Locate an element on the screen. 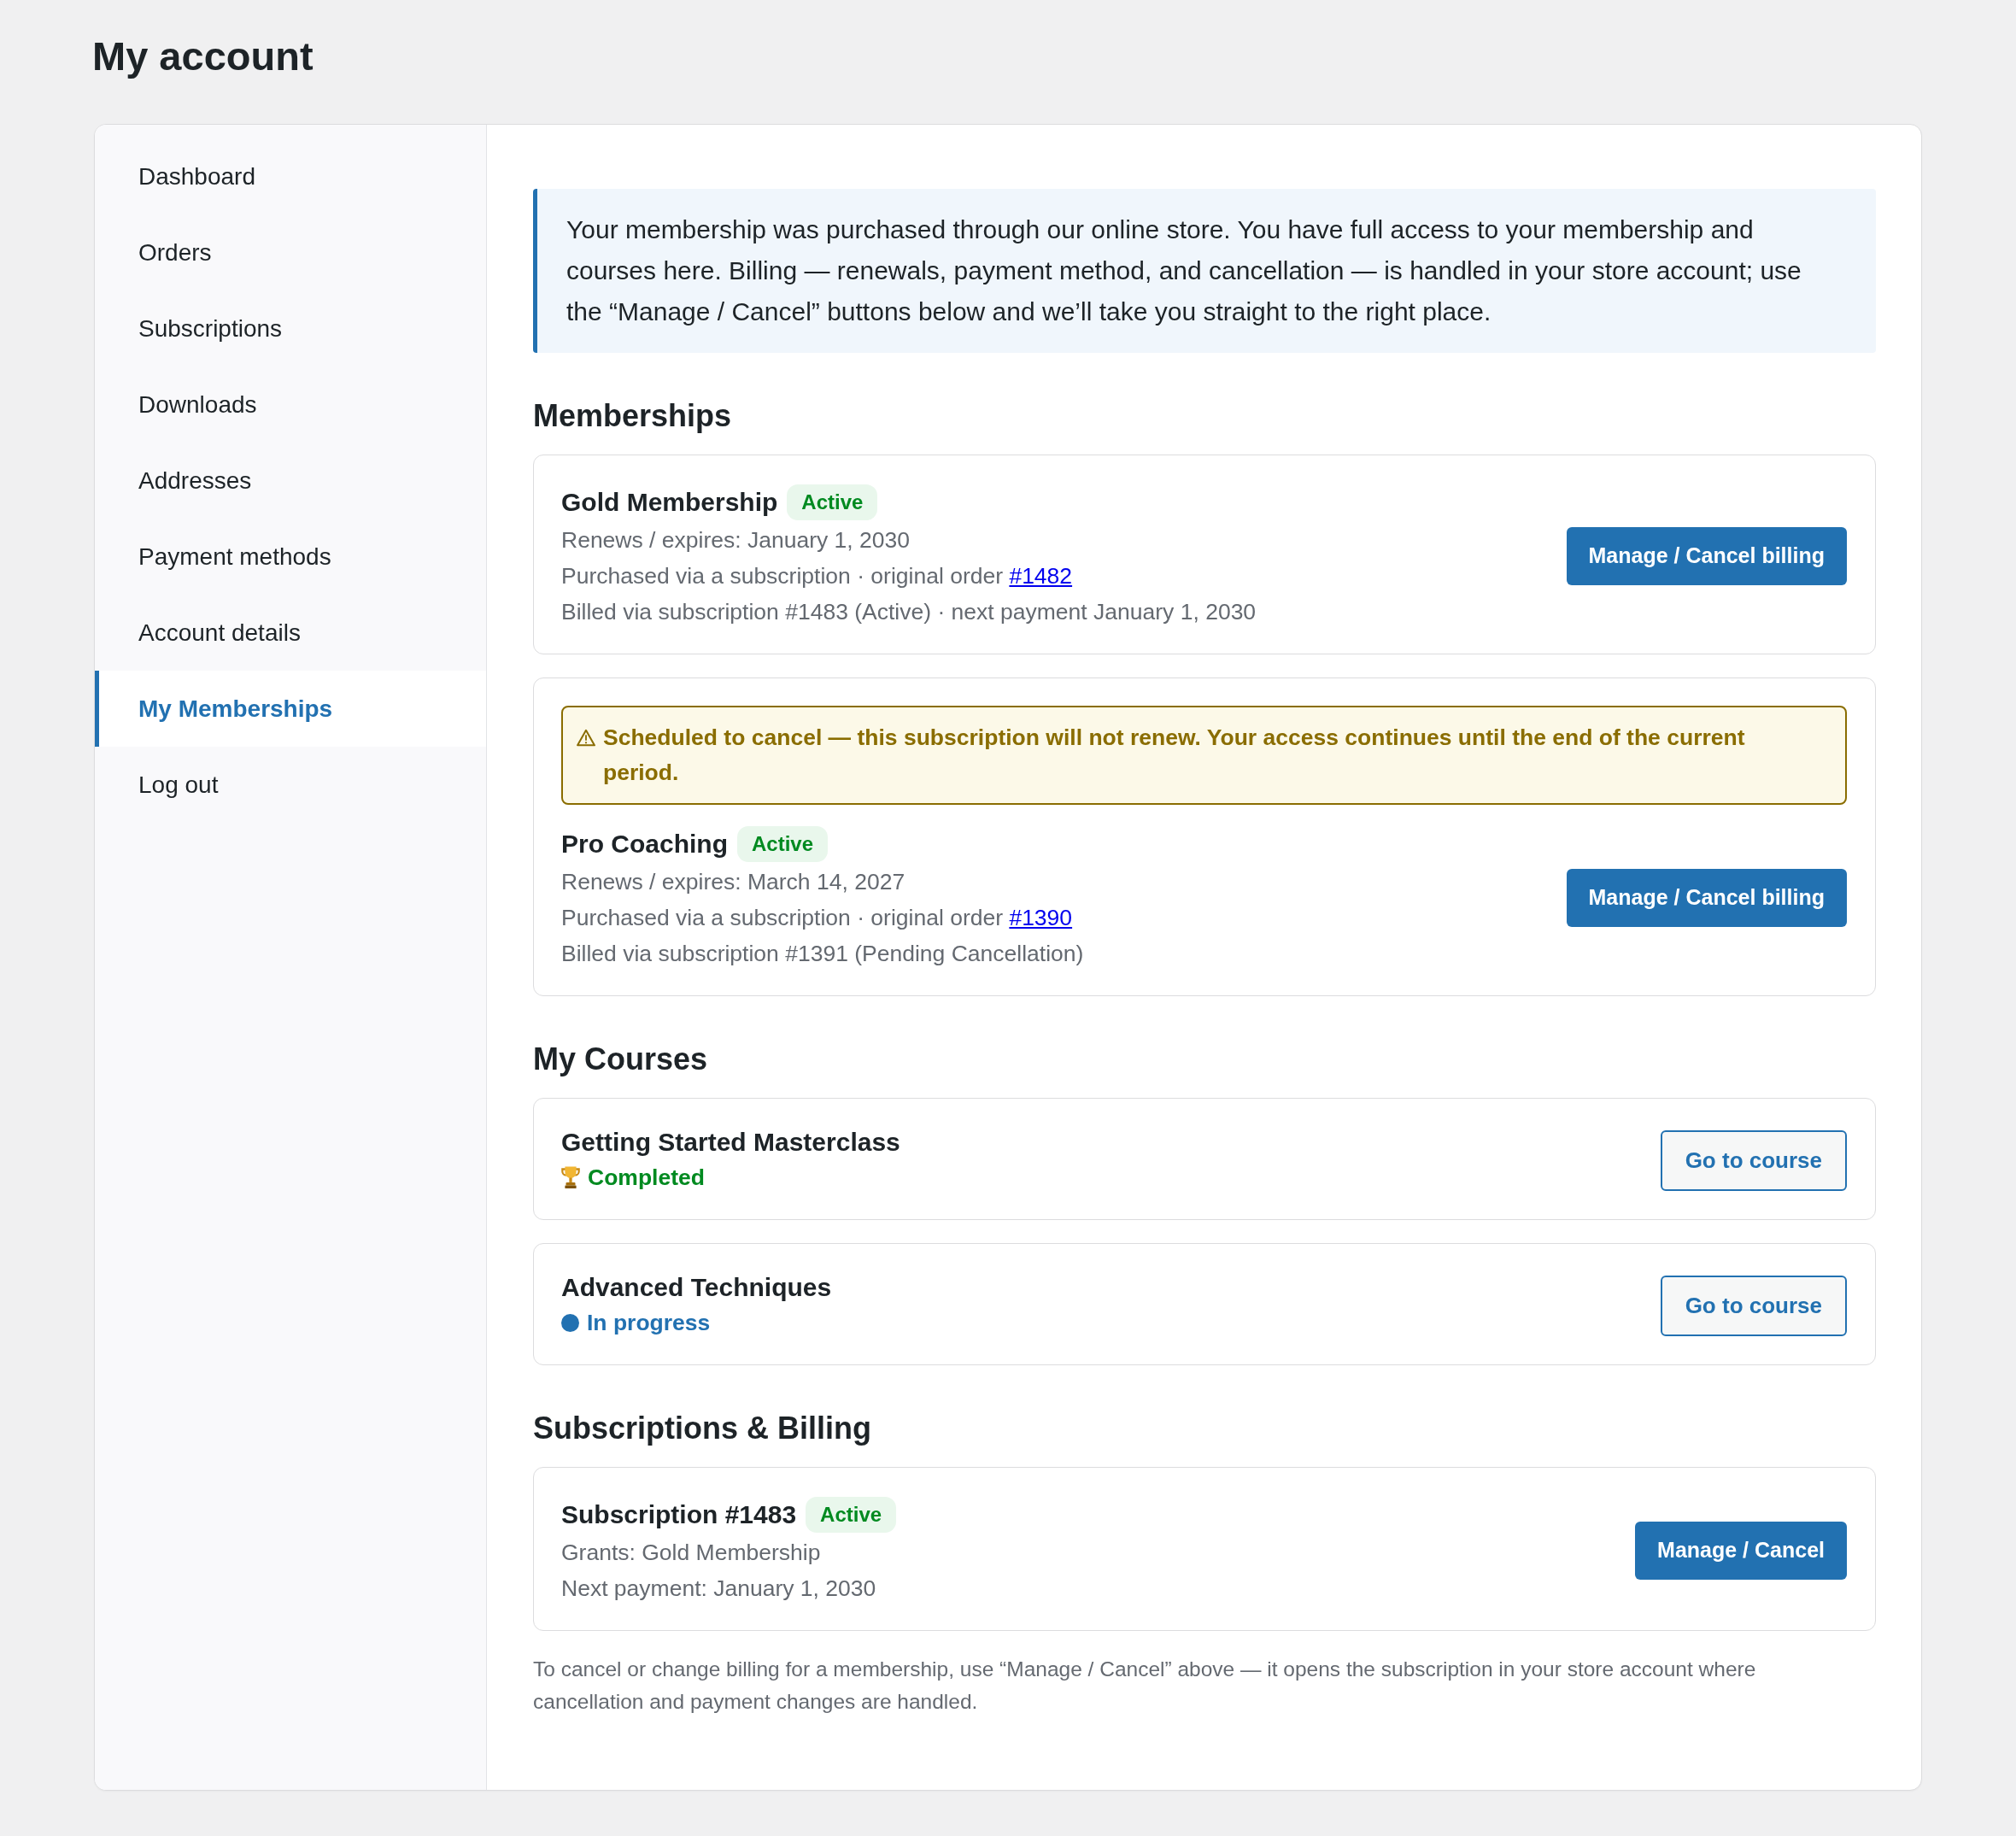 This screenshot has height=1836, width=2016. sidebar-item: Downloads is located at coordinates (290, 405).